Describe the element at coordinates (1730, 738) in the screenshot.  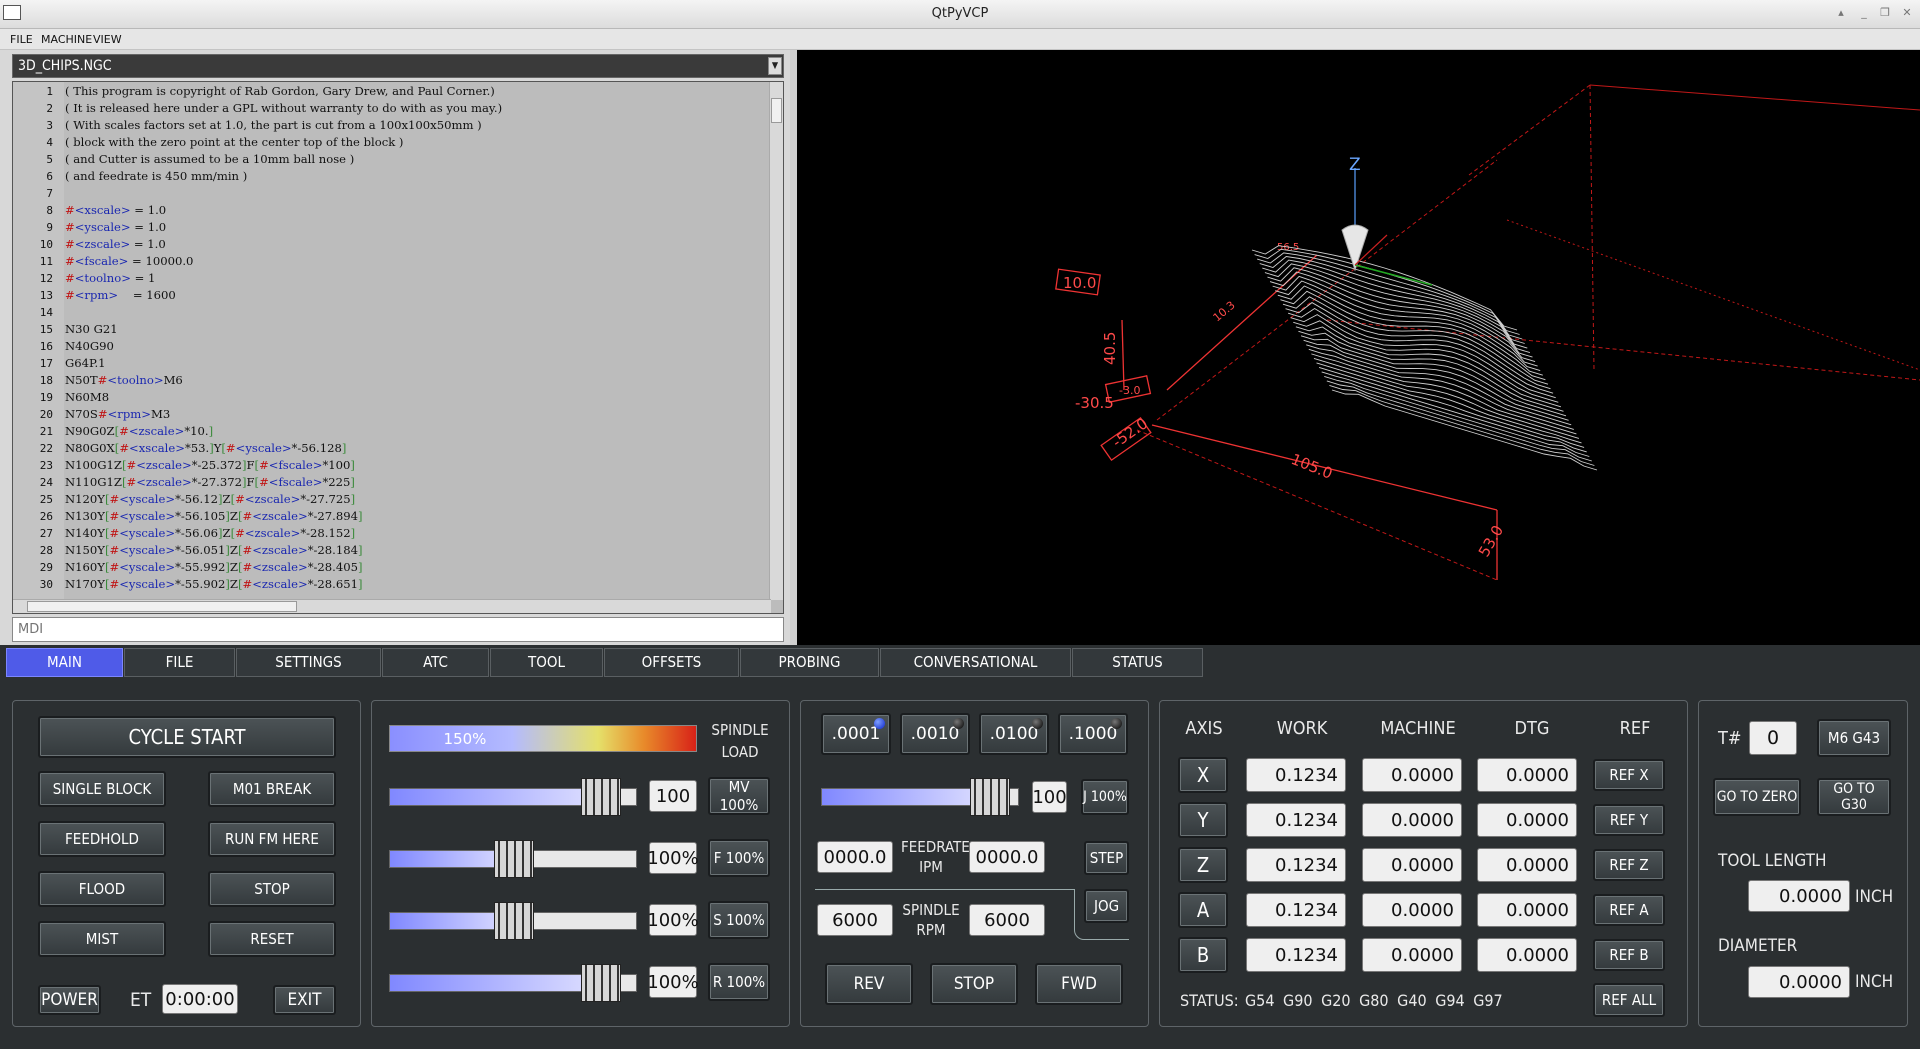
I see `tool-number-label: T#` at that location.